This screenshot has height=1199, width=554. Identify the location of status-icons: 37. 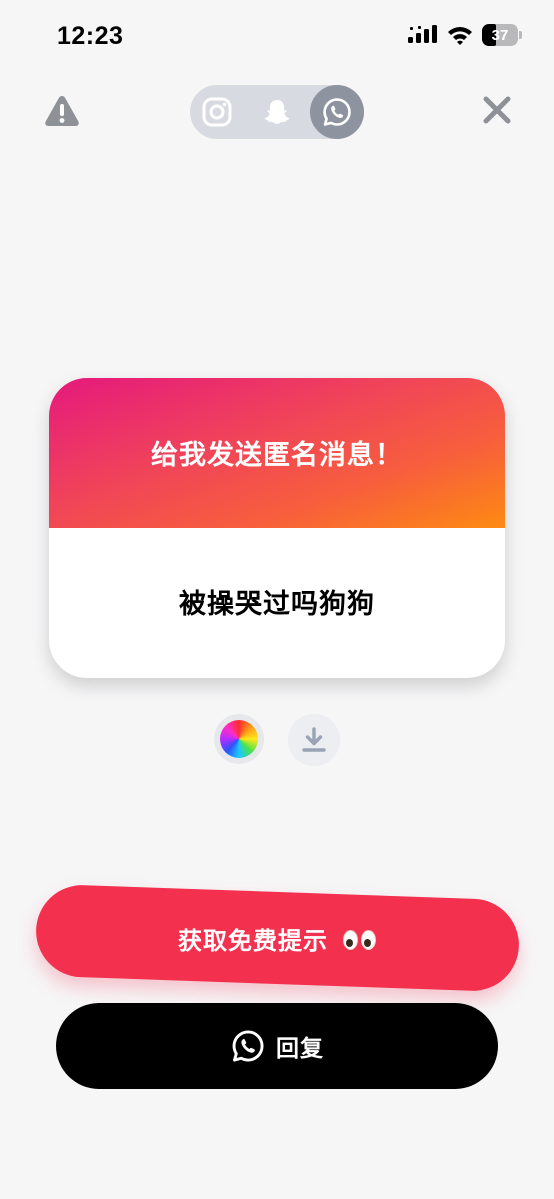
(465, 35).